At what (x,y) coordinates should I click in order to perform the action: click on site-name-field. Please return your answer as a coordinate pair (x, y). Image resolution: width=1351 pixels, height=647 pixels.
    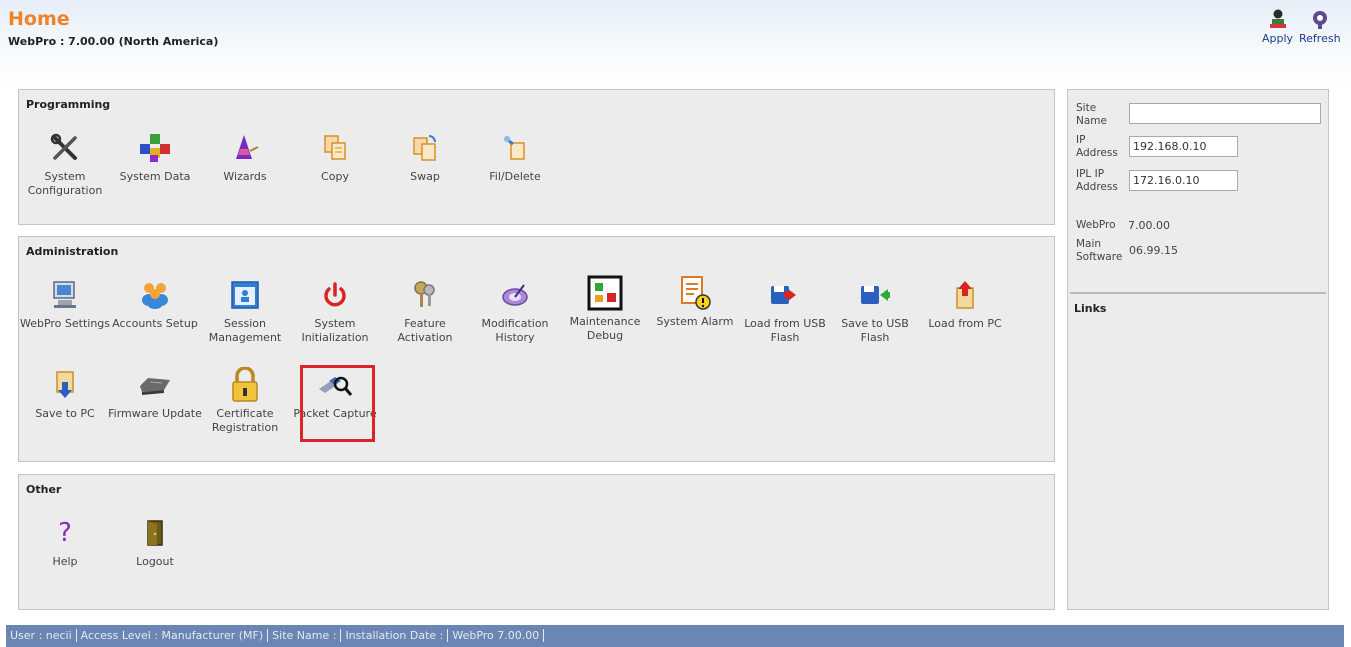
    Looking at the image, I should click on (1225, 113).